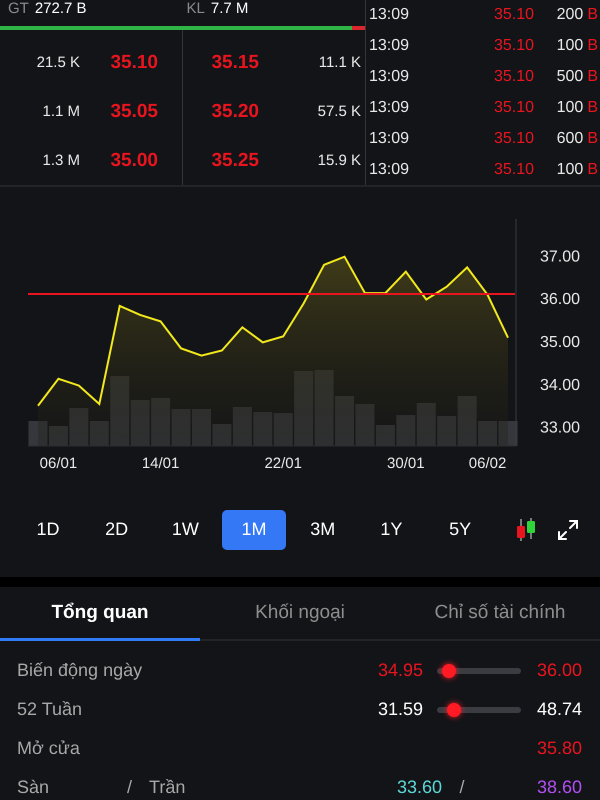  I want to click on ask-price: 35.15, so click(234, 63).